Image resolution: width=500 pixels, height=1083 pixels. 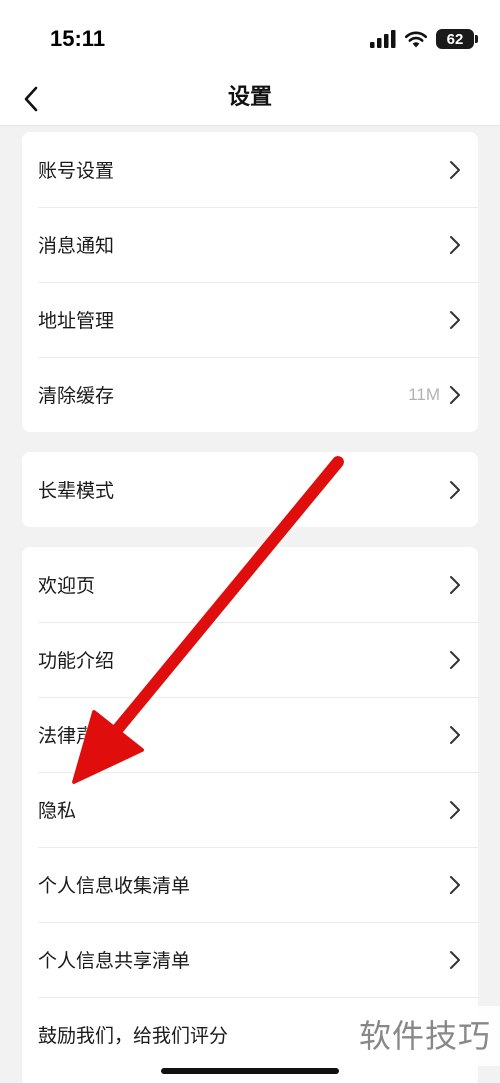 I want to click on nav-bar: 设置, so click(x=250, y=103).